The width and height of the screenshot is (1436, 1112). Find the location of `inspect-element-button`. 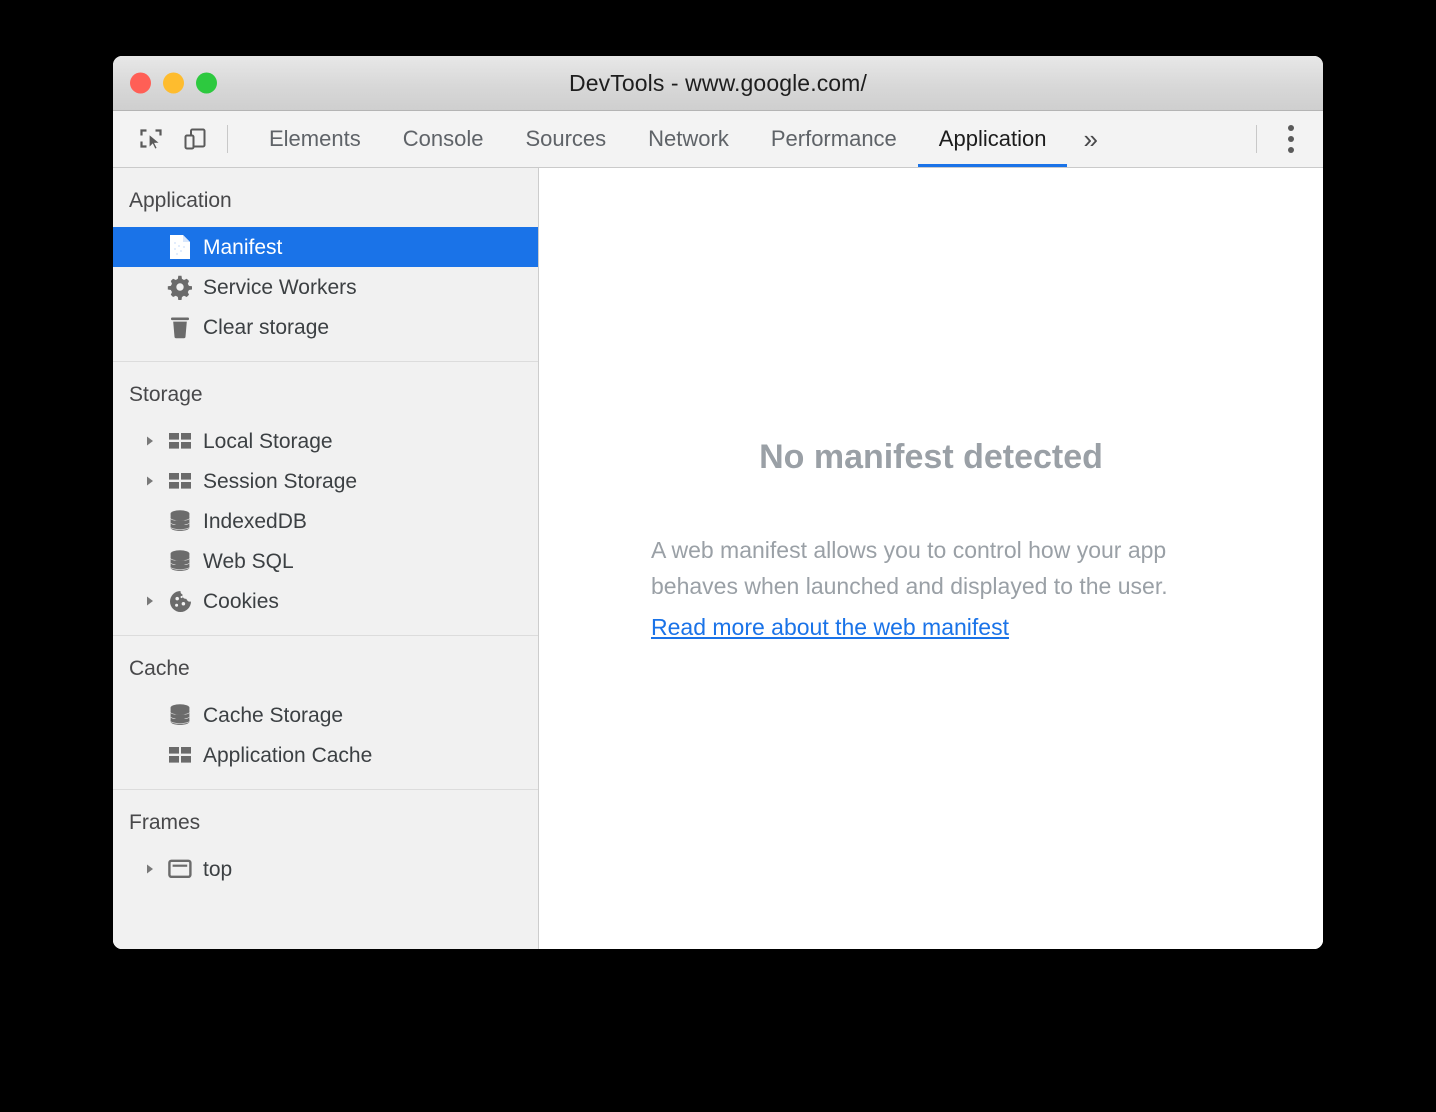

inspect-element-button is located at coordinates (151, 139).